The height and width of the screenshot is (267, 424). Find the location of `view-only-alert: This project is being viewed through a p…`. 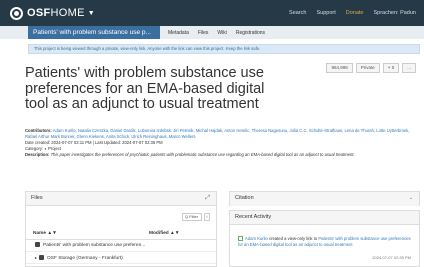

view-only-alert: This project is being viewed through a p… is located at coordinates (224, 49).